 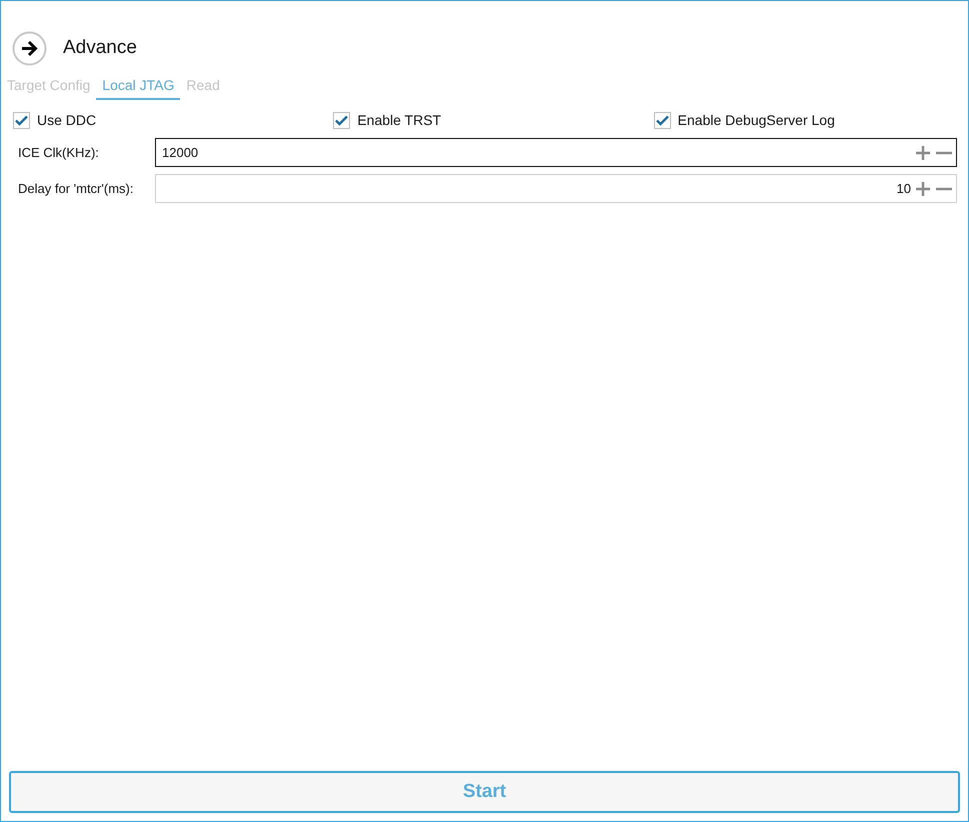 What do you see at coordinates (48, 87) in the screenshot?
I see `tab: Target Config` at bounding box center [48, 87].